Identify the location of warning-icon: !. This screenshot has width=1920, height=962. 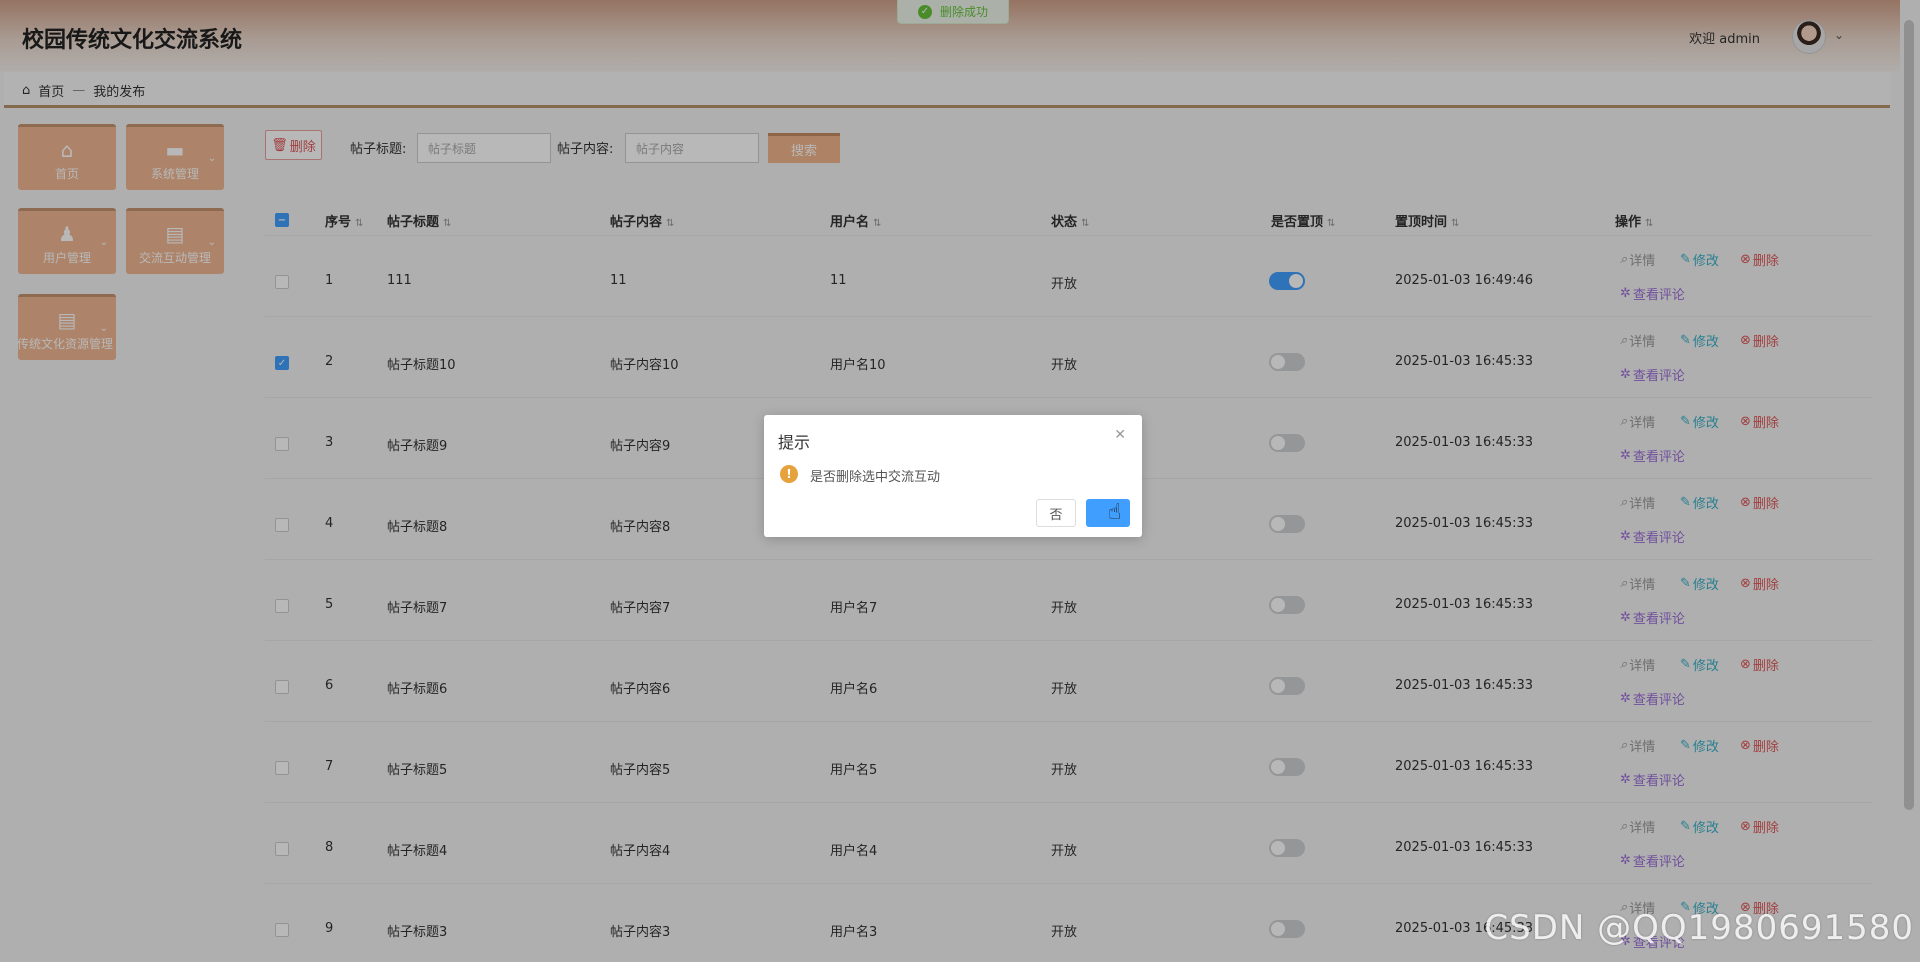
(789, 474).